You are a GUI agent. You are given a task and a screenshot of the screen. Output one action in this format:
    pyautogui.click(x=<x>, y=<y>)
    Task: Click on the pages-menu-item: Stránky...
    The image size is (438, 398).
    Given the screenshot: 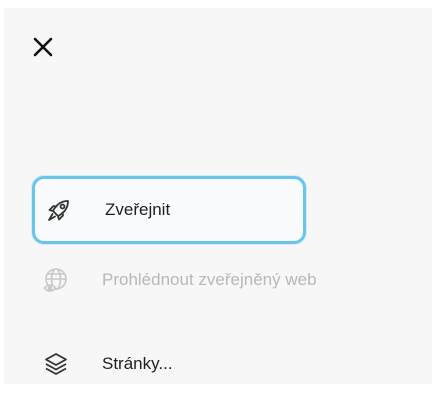 What is the action you would take?
    pyautogui.click(x=182, y=364)
    